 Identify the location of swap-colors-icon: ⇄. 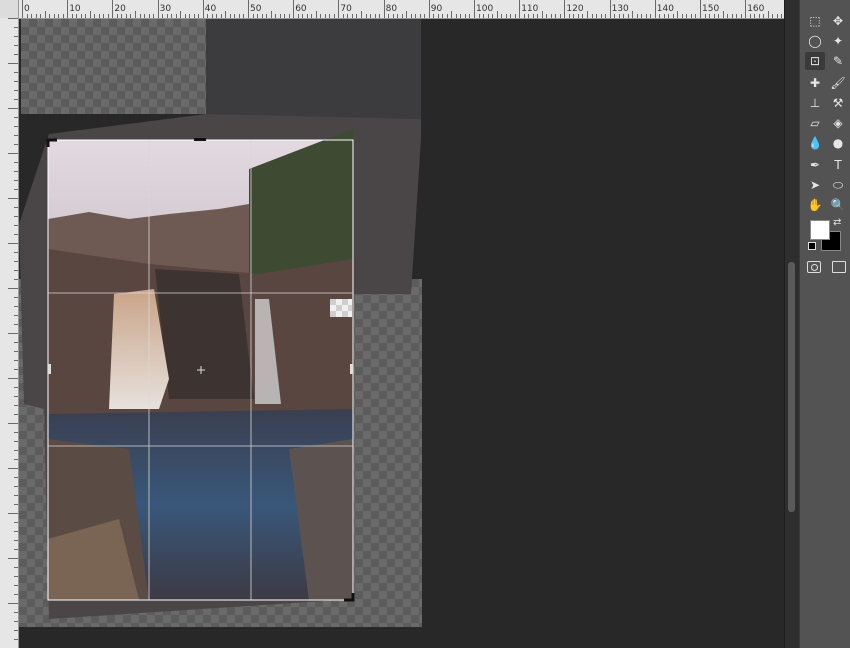
(837, 222).